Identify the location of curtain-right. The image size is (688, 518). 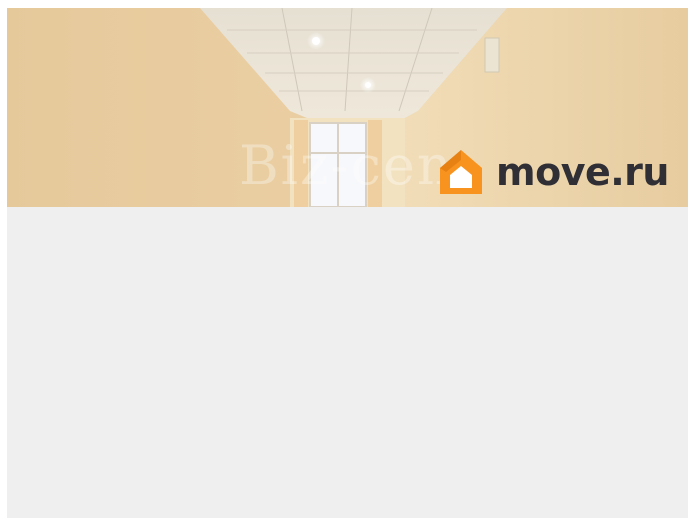
(375, 163).